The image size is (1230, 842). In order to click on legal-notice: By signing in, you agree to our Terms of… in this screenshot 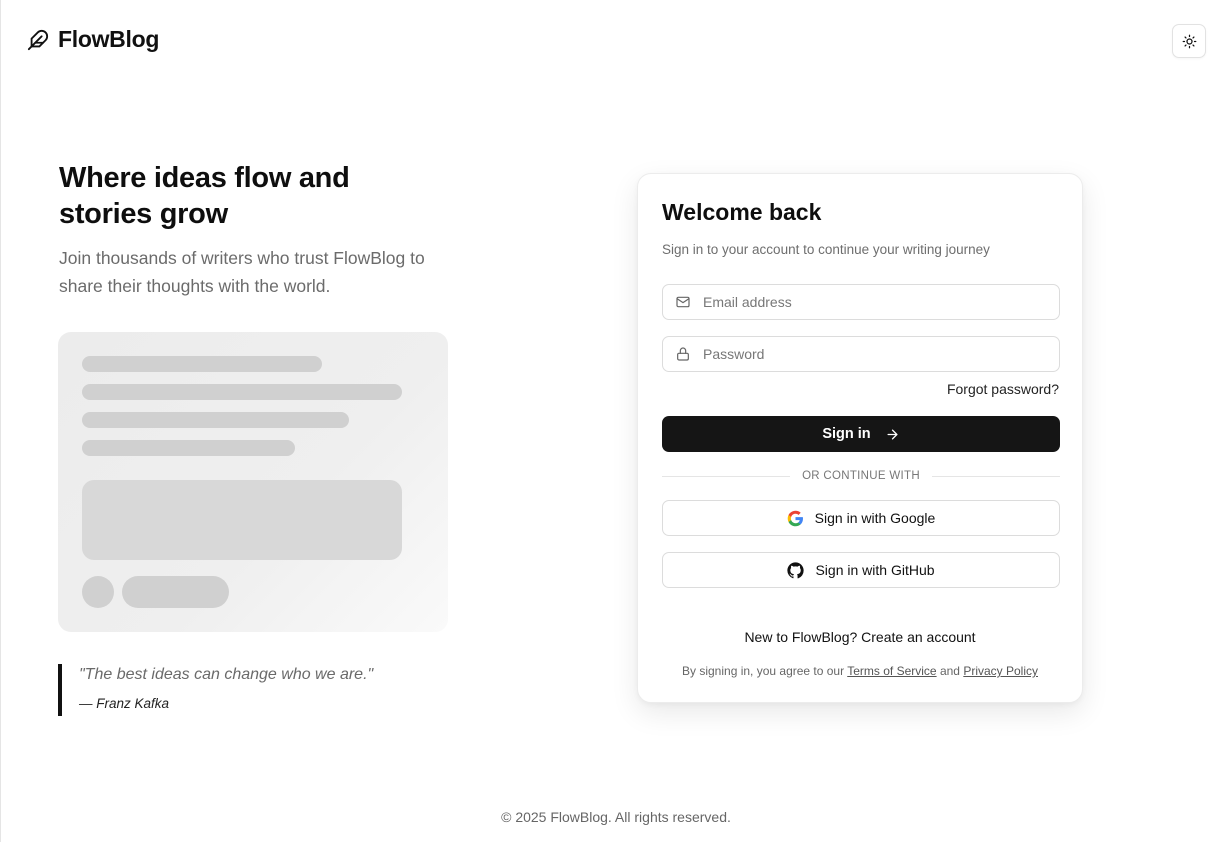, I will do `click(860, 671)`.